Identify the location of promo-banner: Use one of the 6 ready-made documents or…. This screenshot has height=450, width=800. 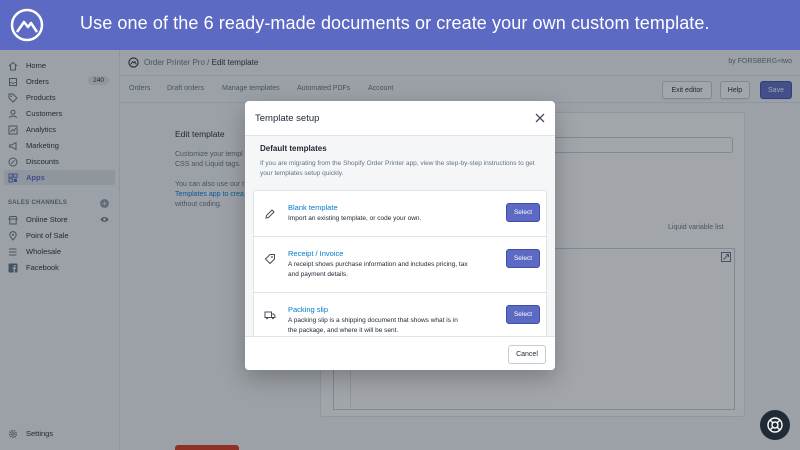
(400, 25).